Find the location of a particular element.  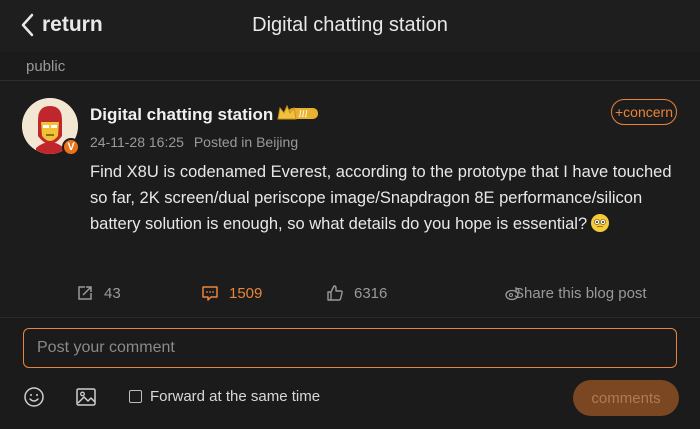

image-icon is located at coordinates (86, 397).